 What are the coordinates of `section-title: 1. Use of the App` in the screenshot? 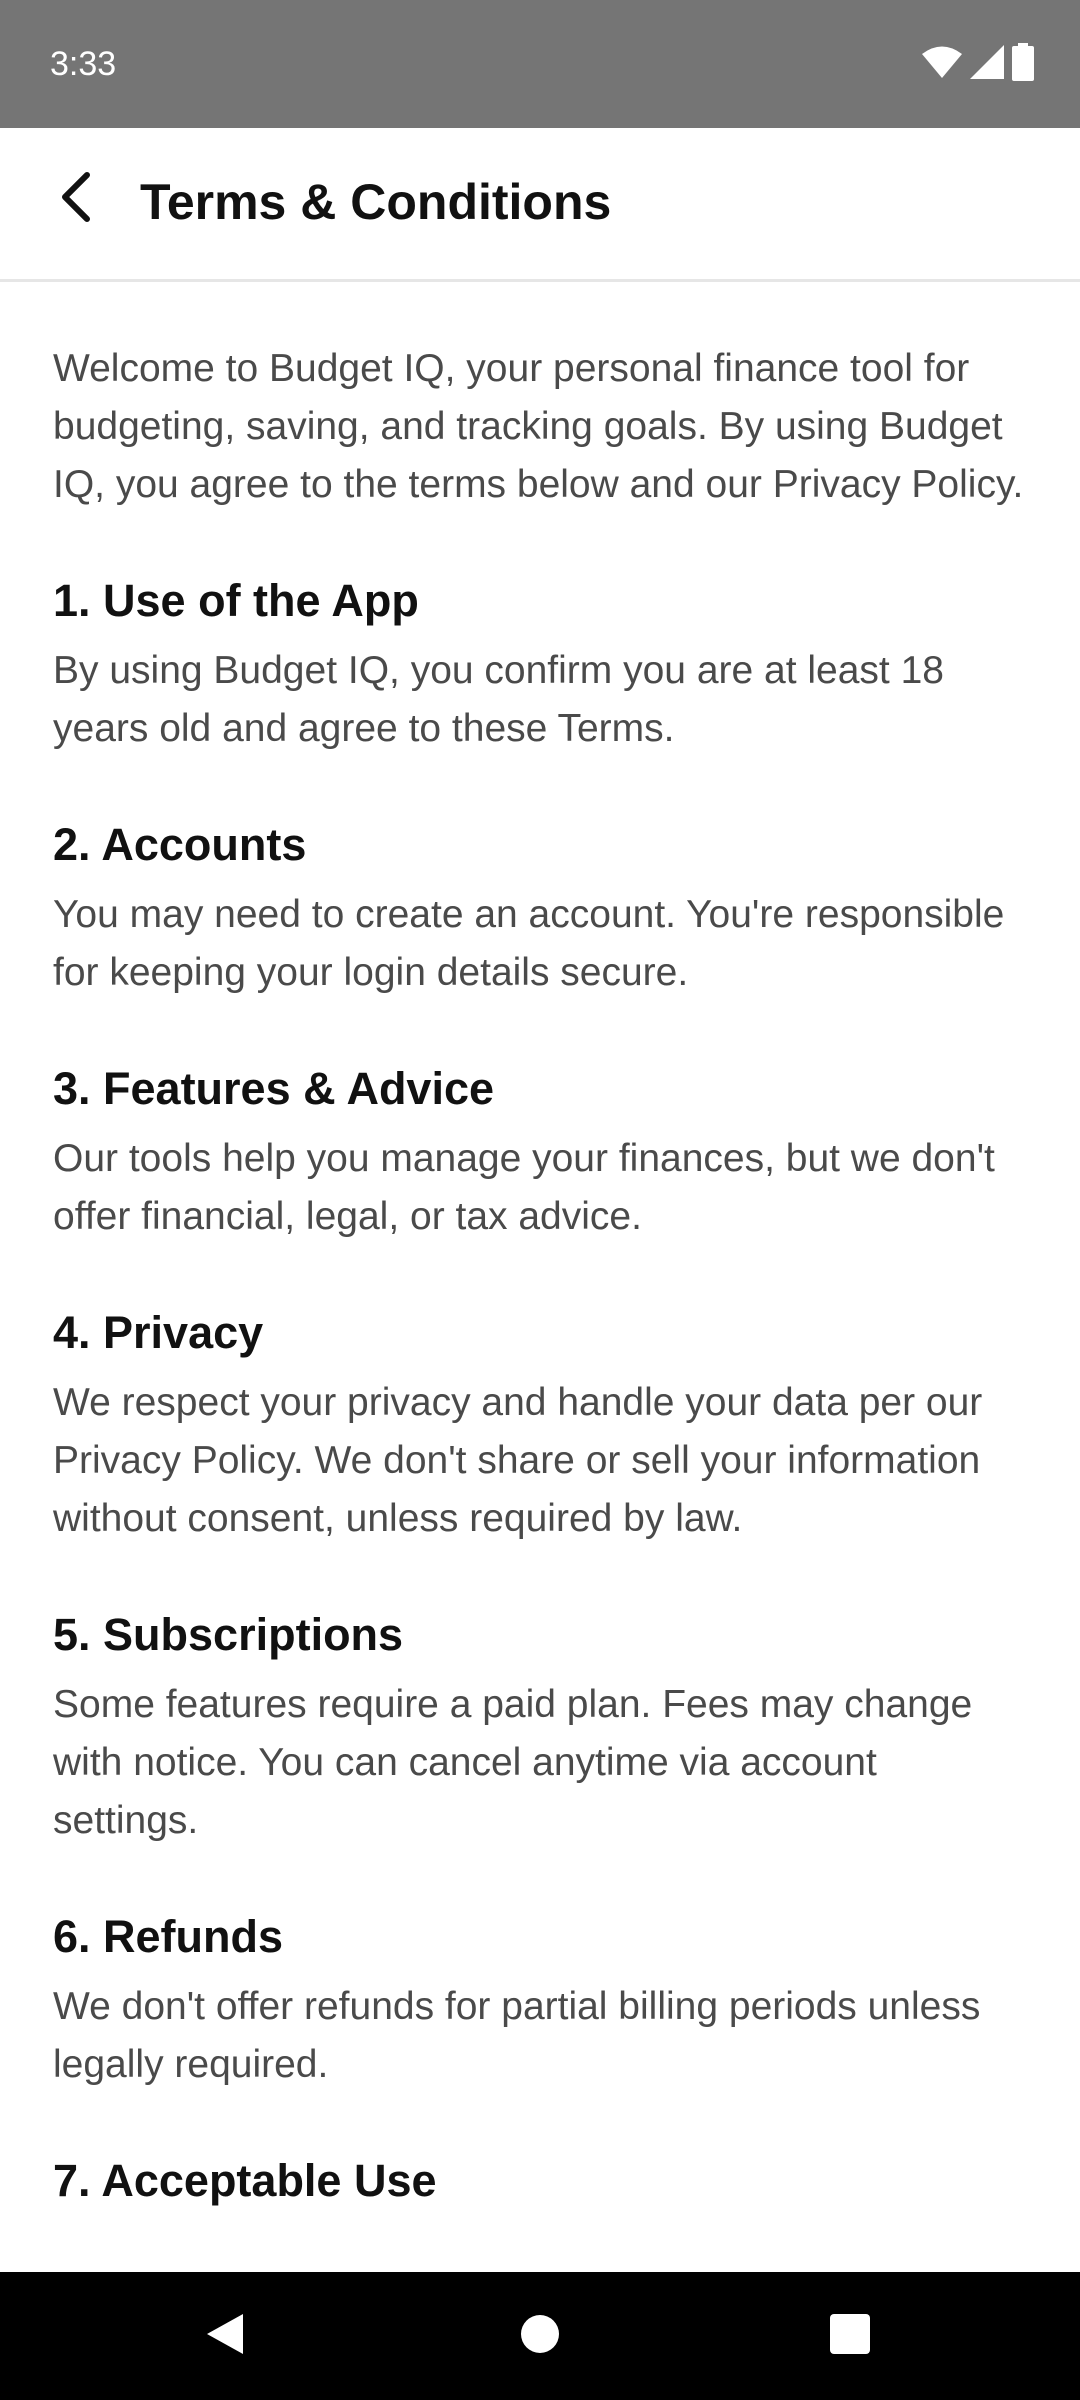 It's located at (236, 600).